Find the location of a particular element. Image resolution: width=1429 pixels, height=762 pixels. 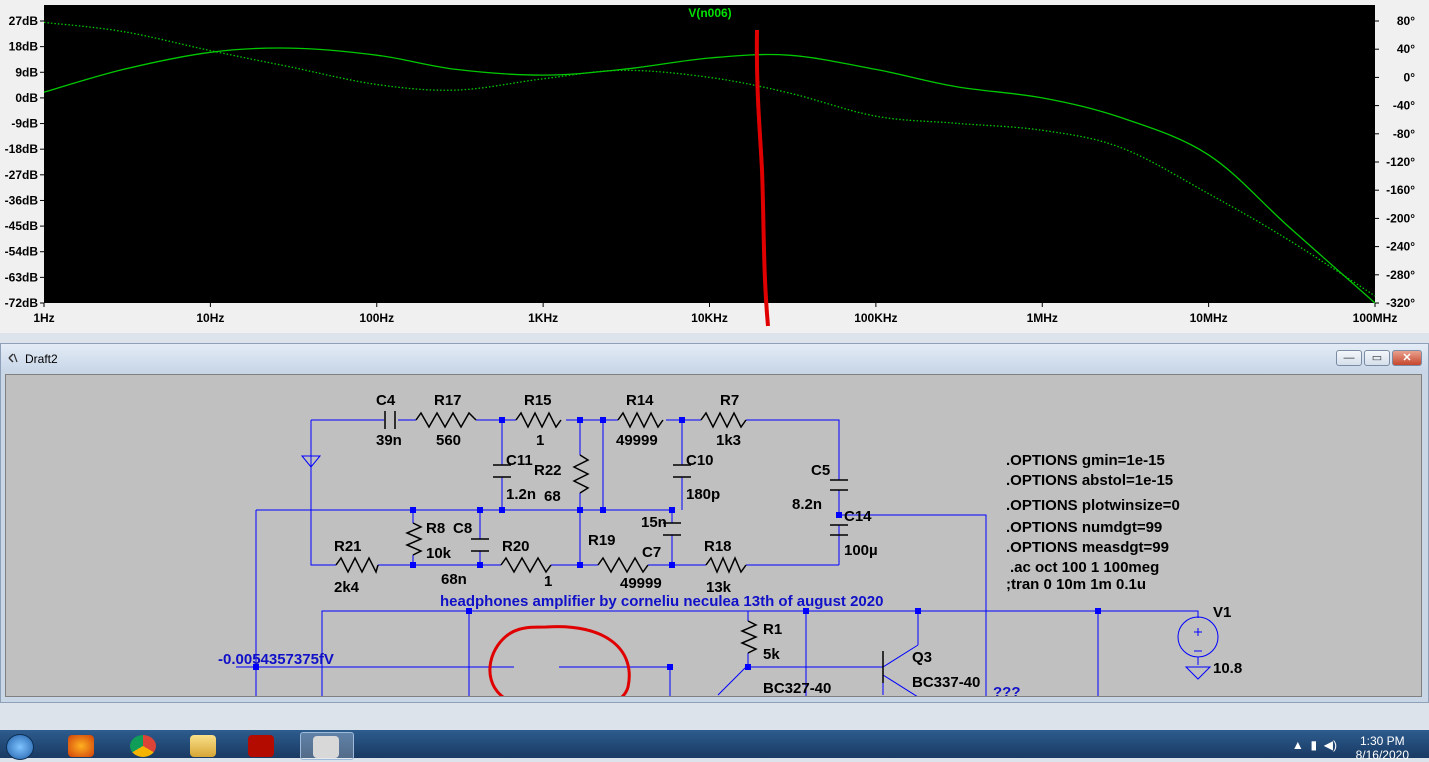

windows-orb-icon is located at coordinates (20, 747).